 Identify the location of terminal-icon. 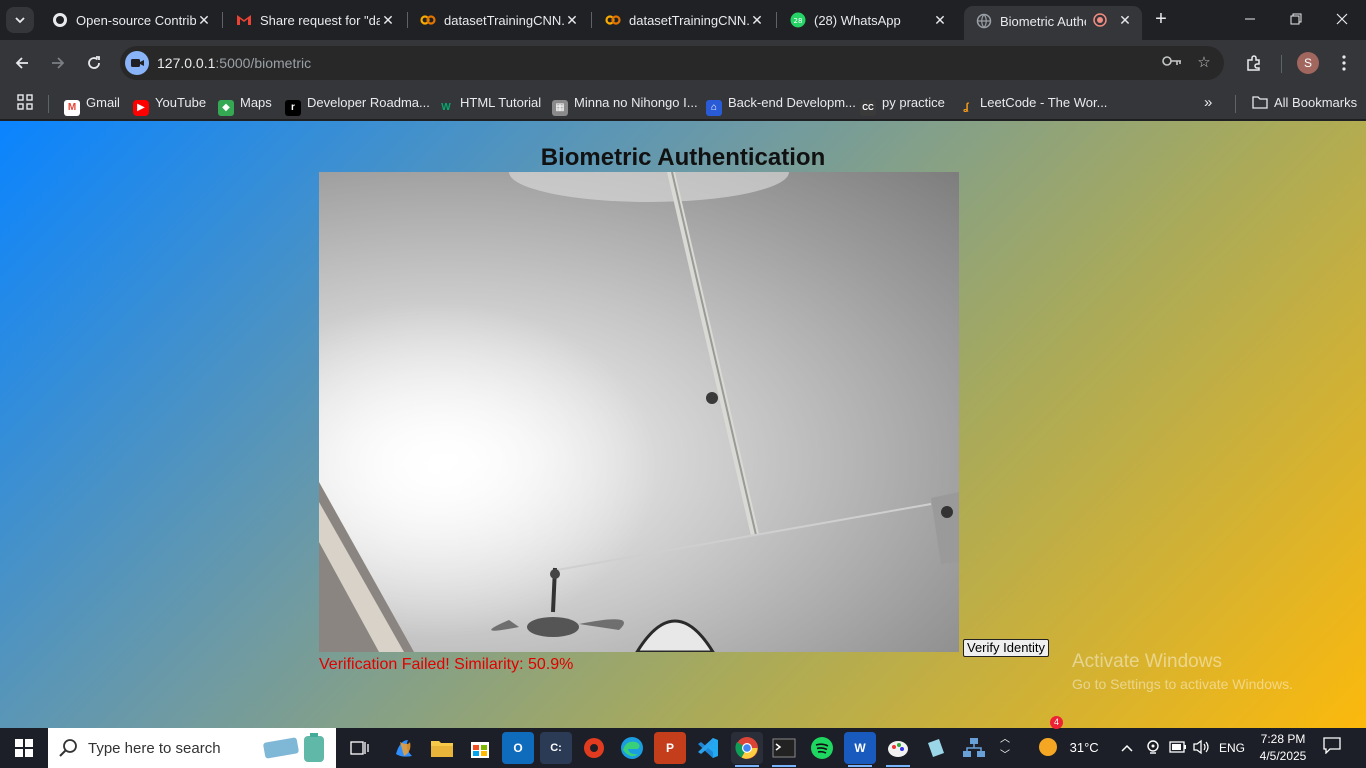
(784, 749).